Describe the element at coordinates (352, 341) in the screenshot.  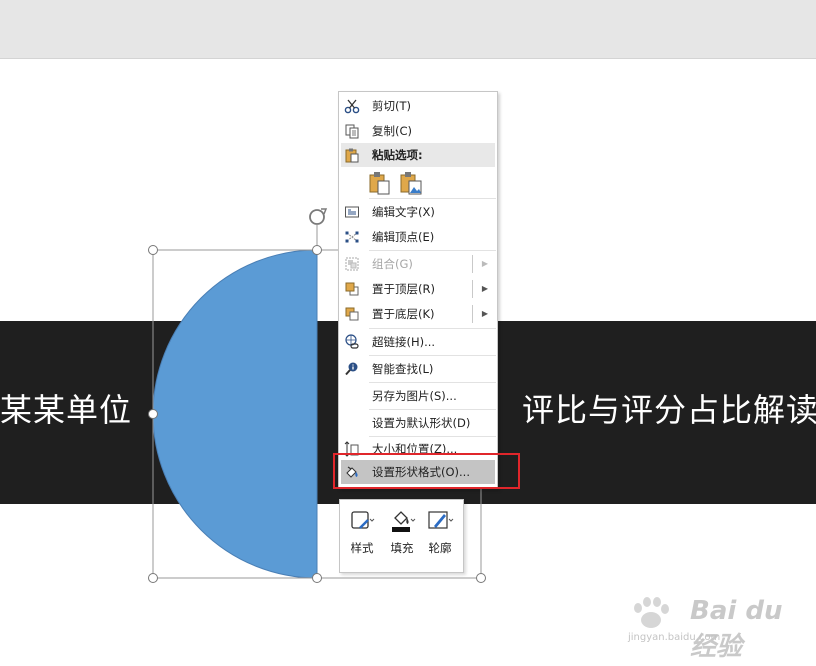
I see `hyperlink-icon` at that location.